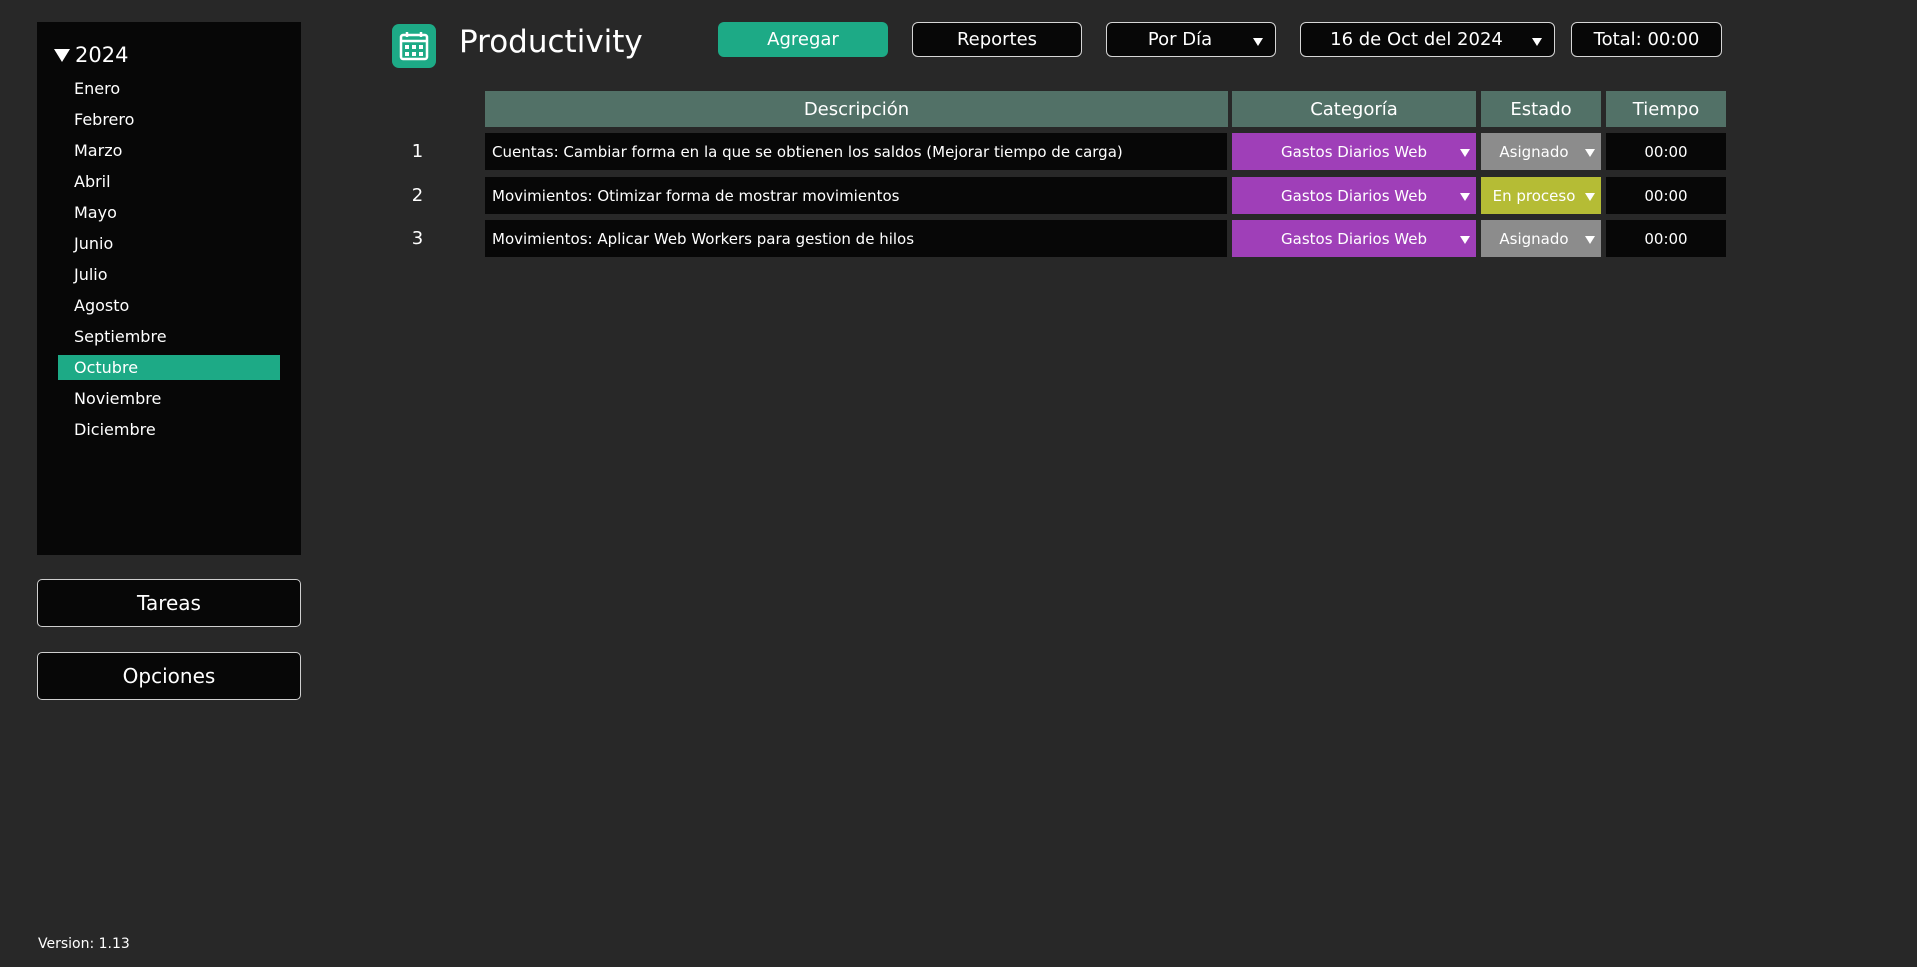 This screenshot has height=967, width=1917. I want to click on month-item: Diciembre, so click(169, 429).